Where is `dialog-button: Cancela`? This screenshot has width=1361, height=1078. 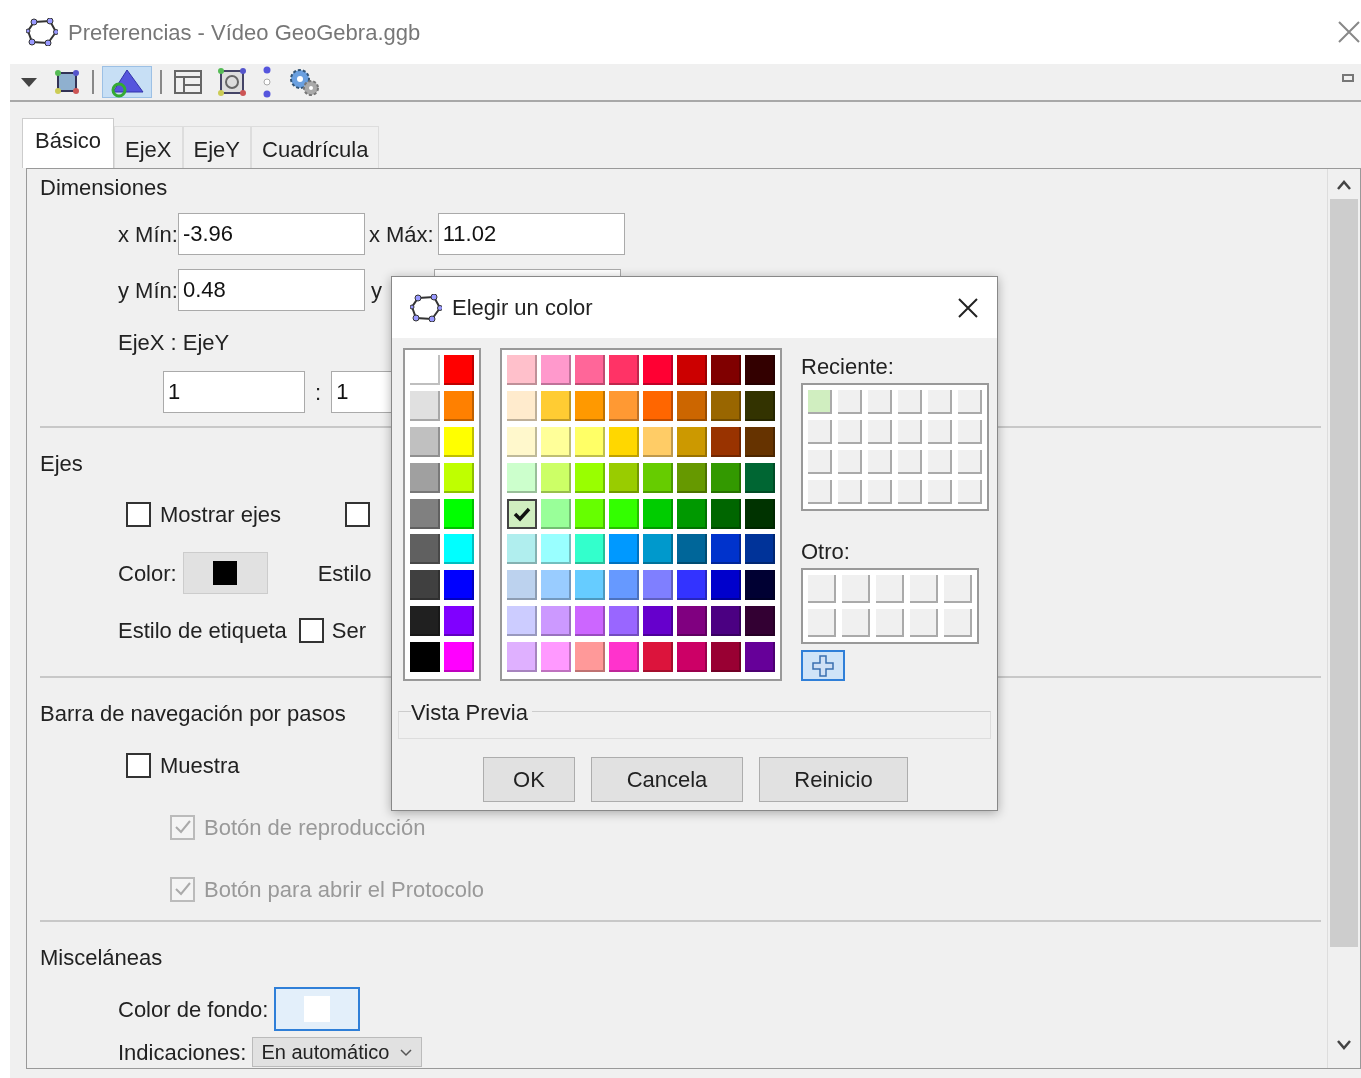
dialog-button: Cancela is located at coordinates (667, 779).